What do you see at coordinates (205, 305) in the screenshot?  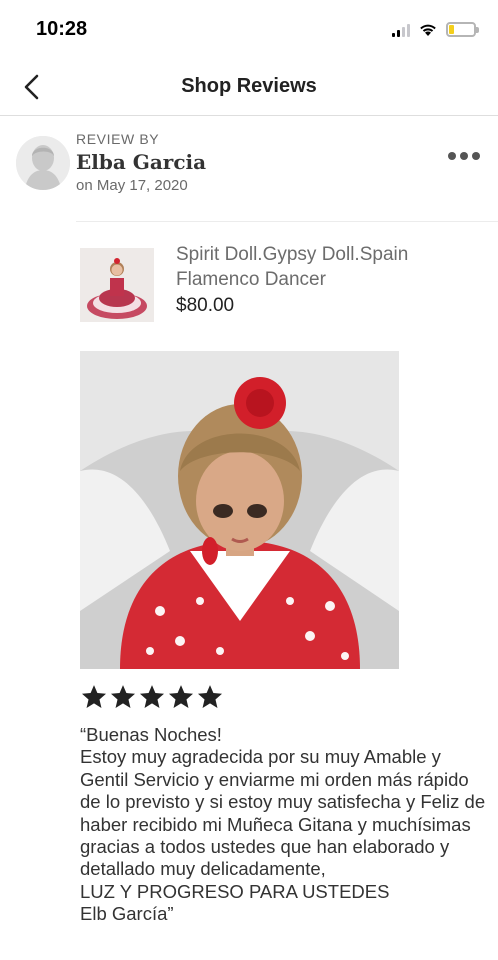 I see `listing-price: $80.00` at bounding box center [205, 305].